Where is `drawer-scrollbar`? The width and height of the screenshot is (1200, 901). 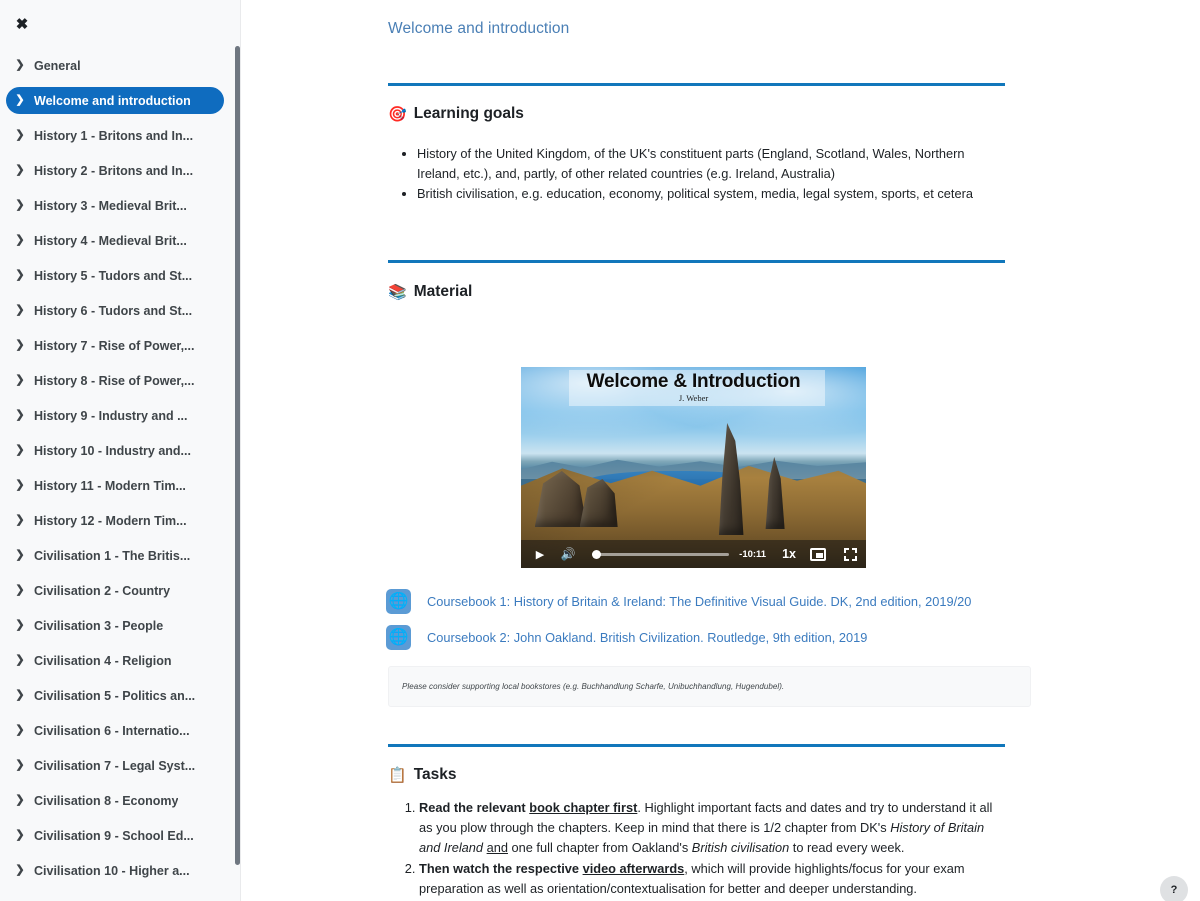 drawer-scrollbar is located at coordinates (237, 455).